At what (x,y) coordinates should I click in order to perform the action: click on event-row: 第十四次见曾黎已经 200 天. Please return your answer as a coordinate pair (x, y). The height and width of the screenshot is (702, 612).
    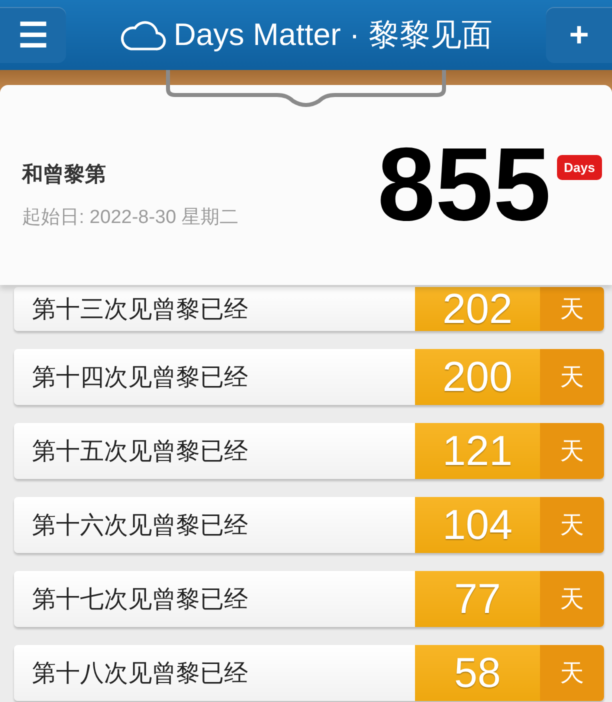
    Looking at the image, I should click on (309, 377).